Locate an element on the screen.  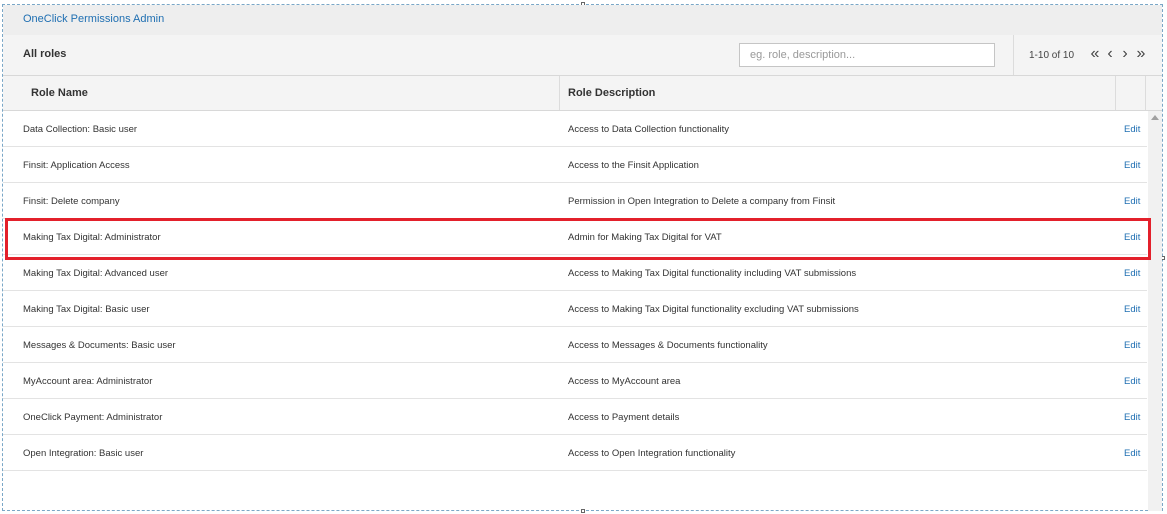
column-header-role-name: Role Name is located at coordinates (59, 93).